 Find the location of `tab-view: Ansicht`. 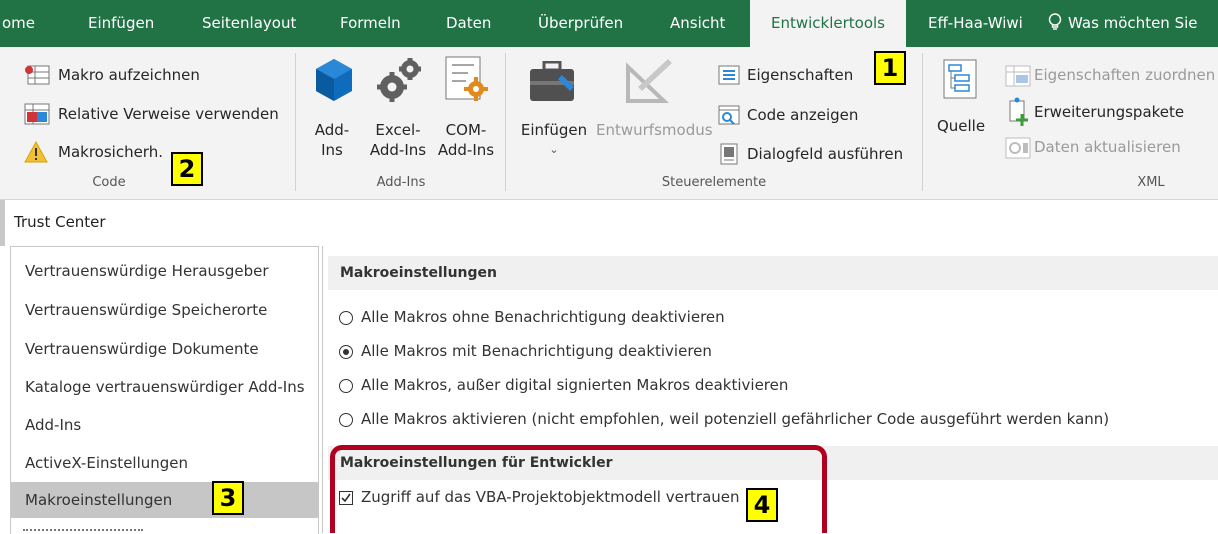

tab-view: Ansicht is located at coordinates (697, 23).